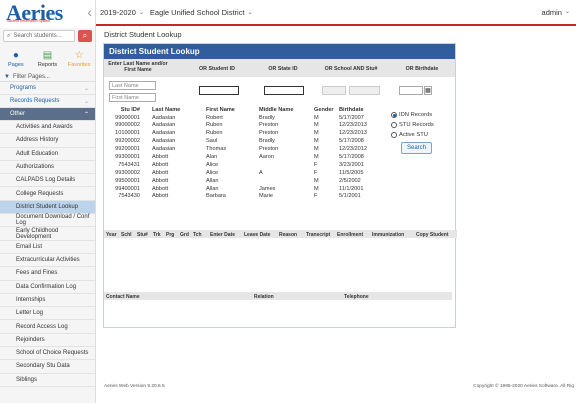 The height and width of the screenshot is (403, 576). Describe the element at coordinates (276, 110) in the screenshot. I see `column-header: Middle Name` at that location.